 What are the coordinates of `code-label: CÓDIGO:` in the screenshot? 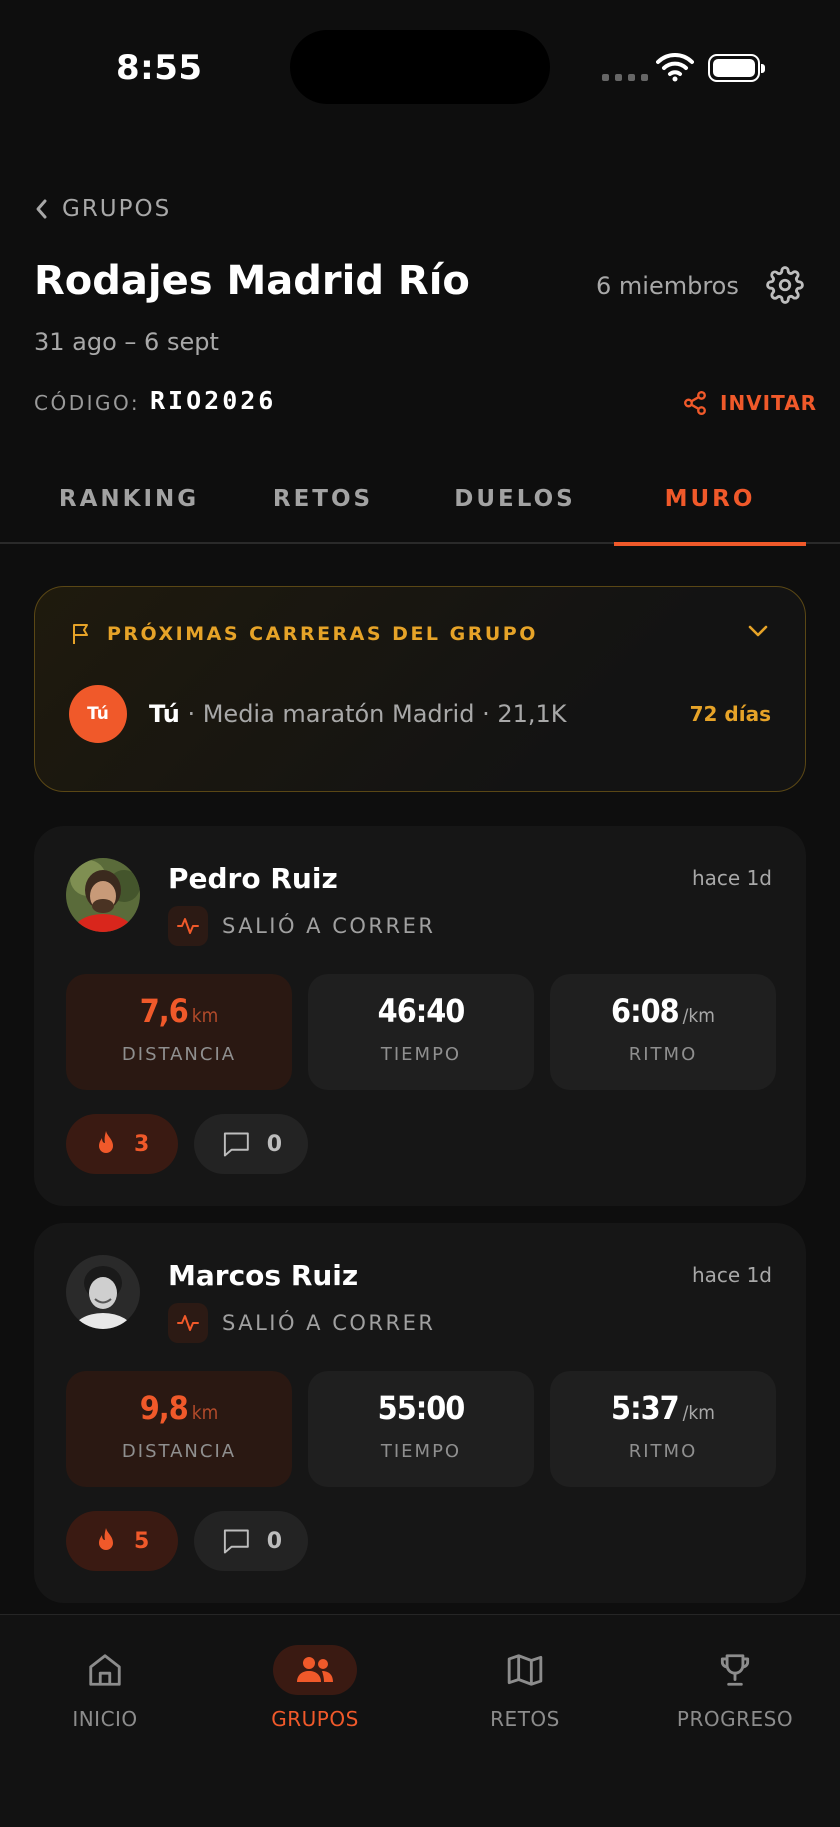 It's located at (87, 403).